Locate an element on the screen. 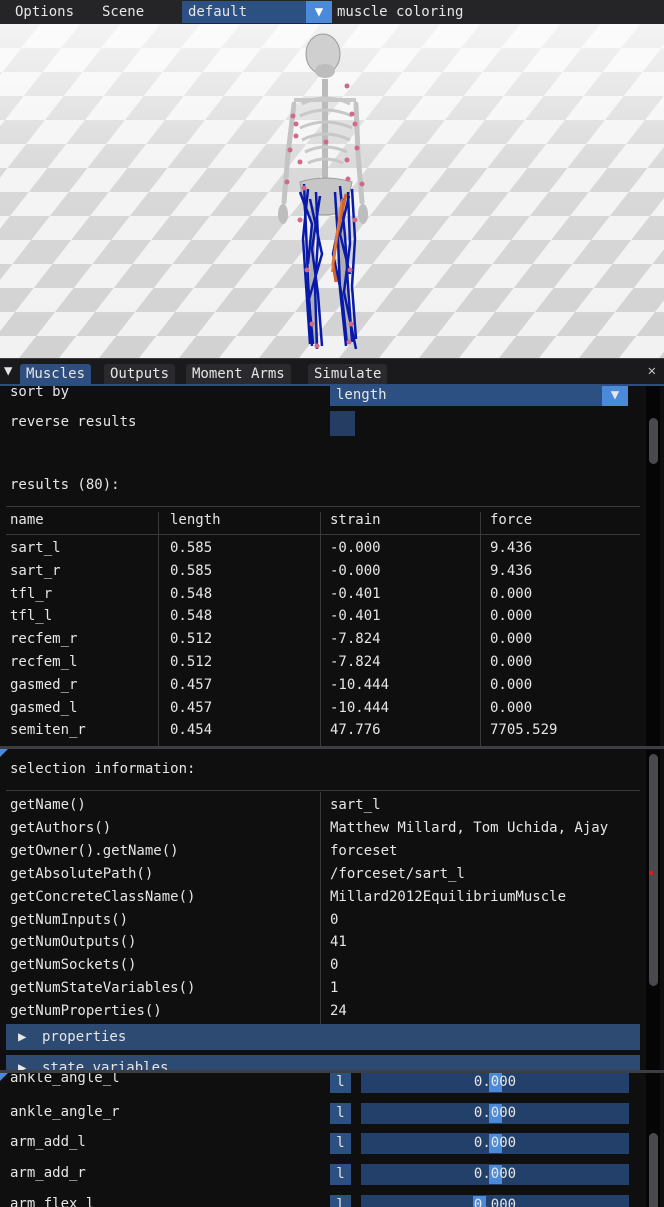  table-row: recfem_l 0.512 -7.824 0.000 is located at coordinates (320, 663).